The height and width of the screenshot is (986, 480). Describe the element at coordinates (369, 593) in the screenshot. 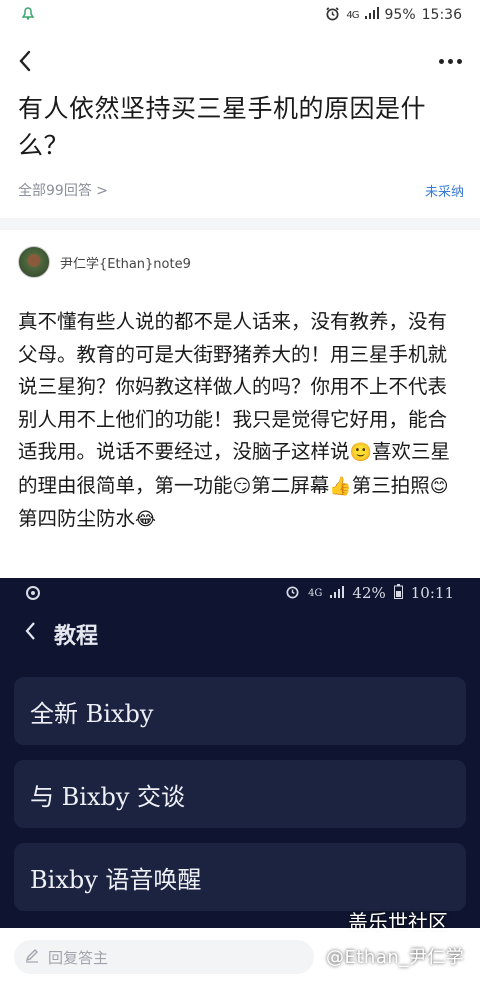

I see `embedded-battery: 42%` at that location.